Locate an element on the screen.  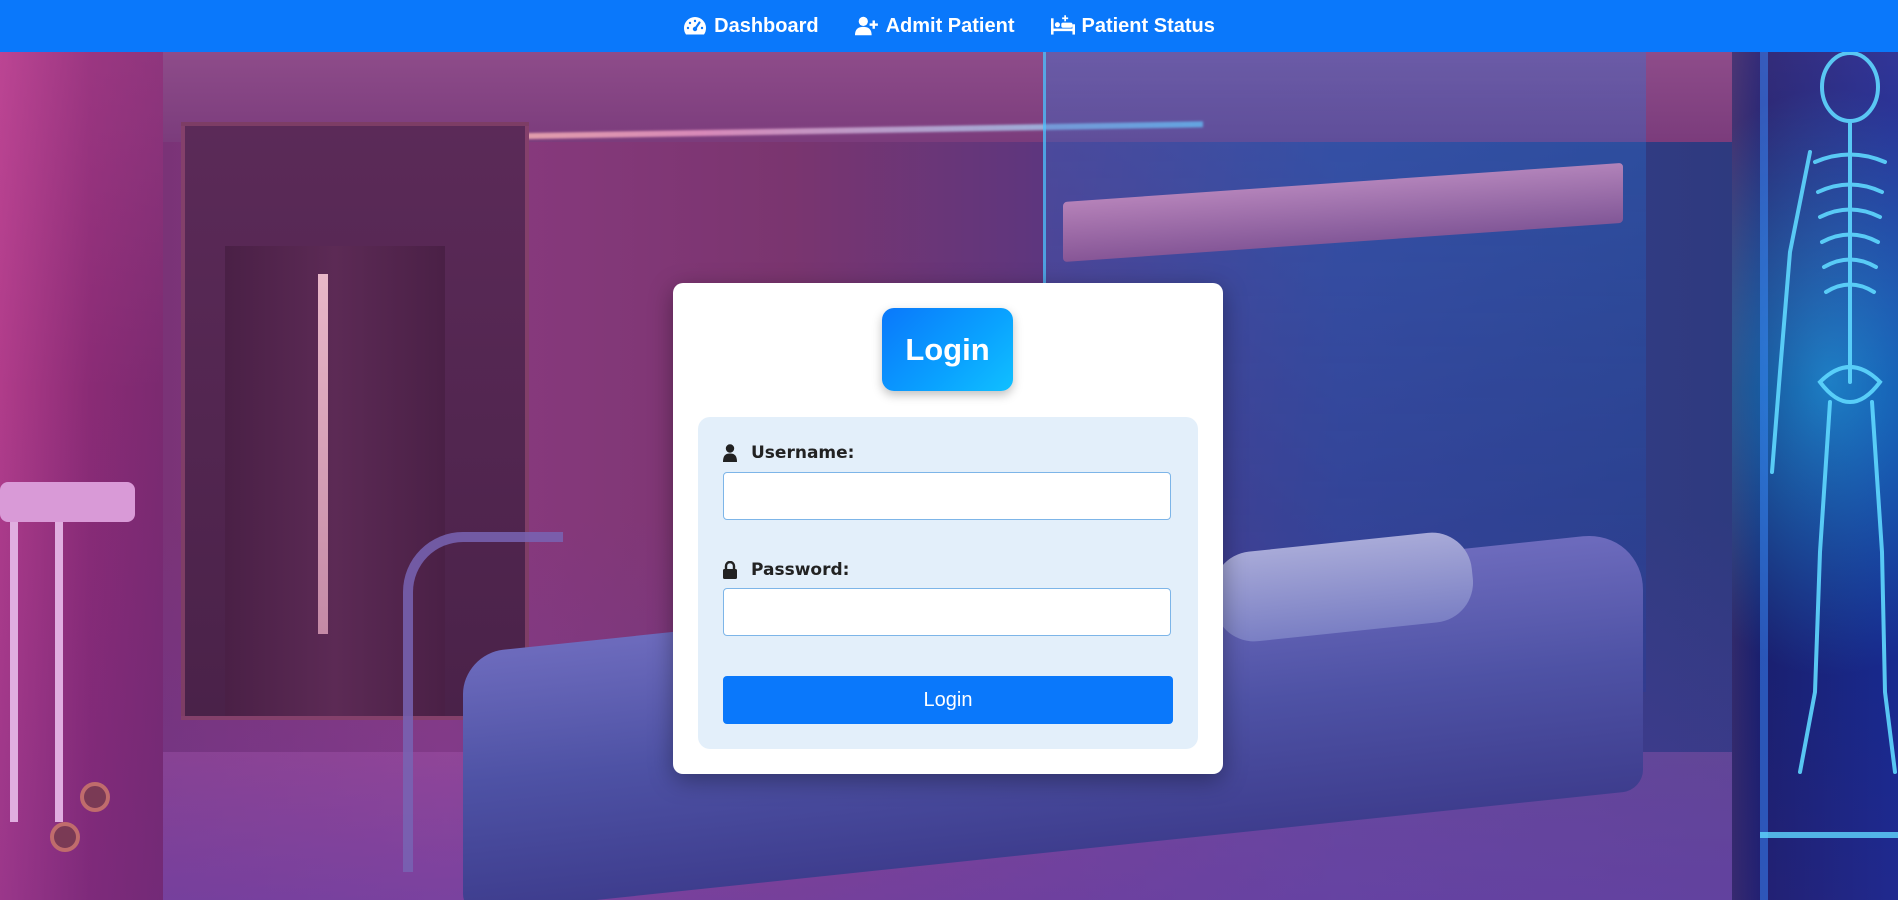
nav-admit-patient-label: Admit Patient is located at coordinates (950, 25).